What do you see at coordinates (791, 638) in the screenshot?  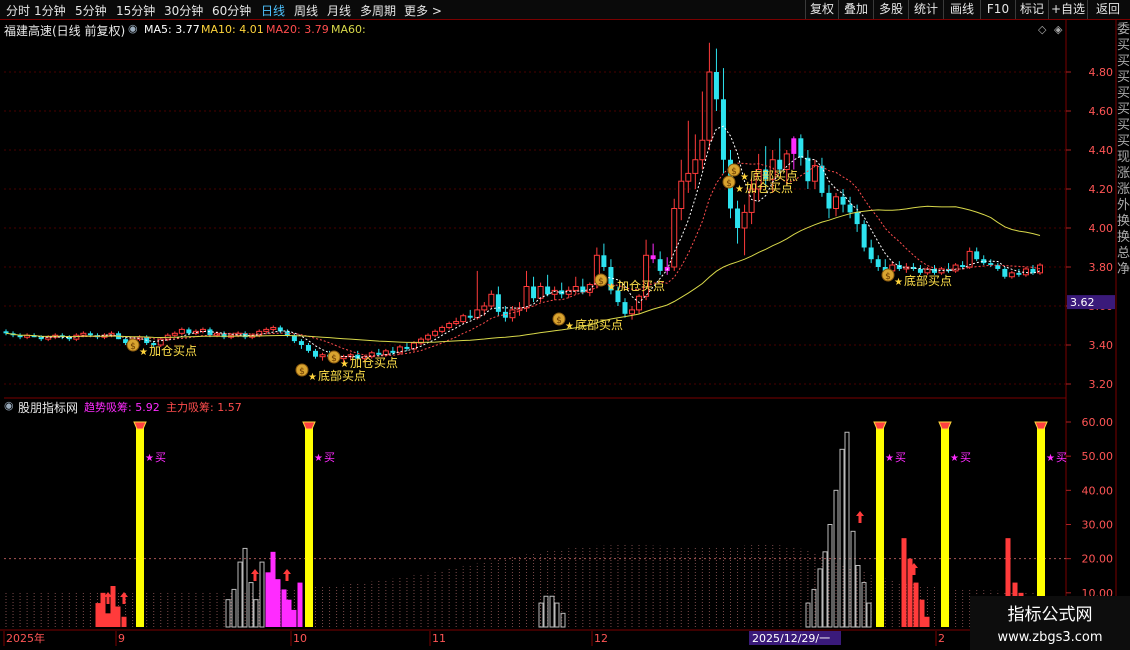 I see `date-cursor-label: 2025/12/29/一` at bounding box center [791, 638].